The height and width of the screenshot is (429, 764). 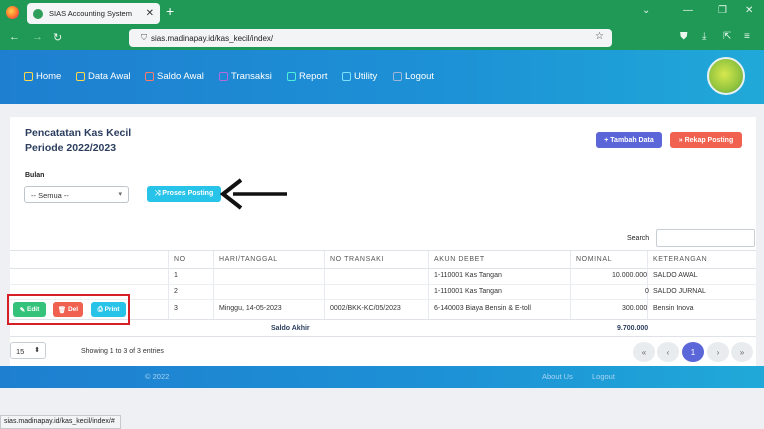 I want to click on cell-no: 3, so click(x=176, y=308).